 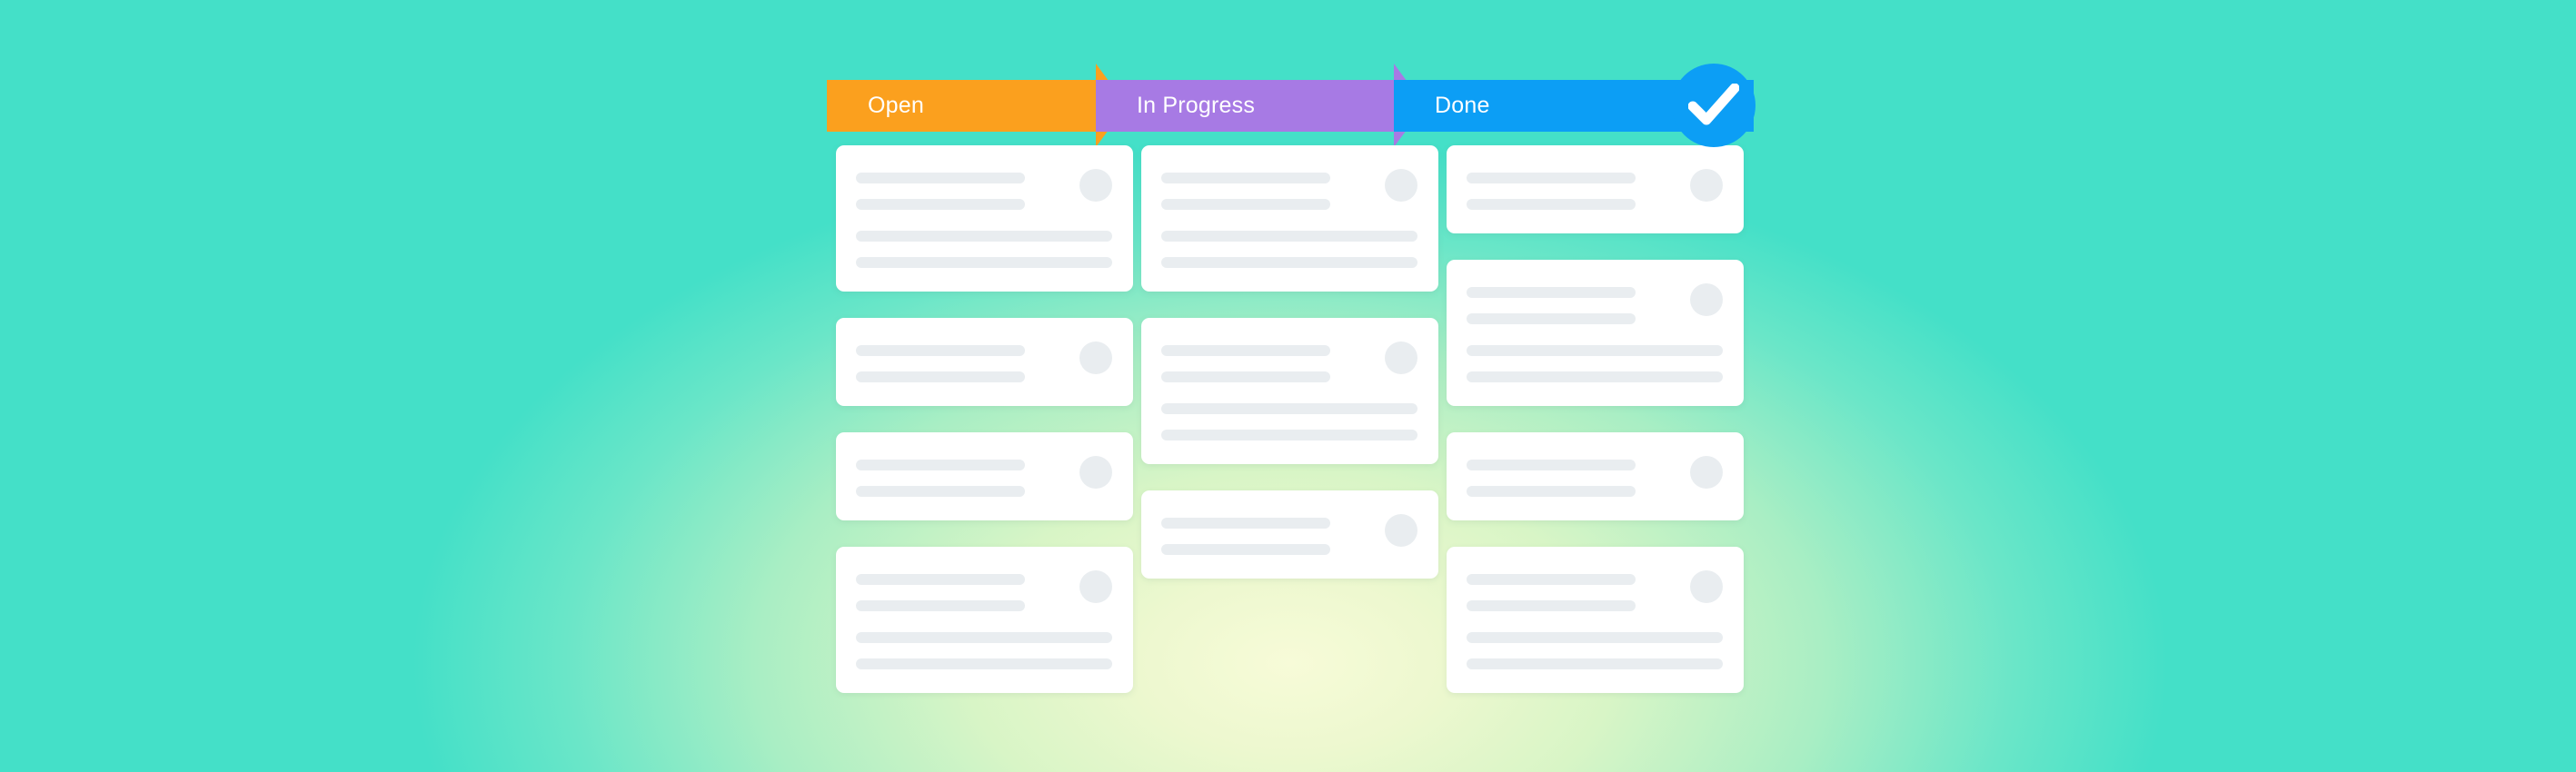 What do you see at coordinates (1196, 105) in the screenshot?
I see `pipeline-stage-in-progress-label: In Progress` at bounding box center [1196, 105].